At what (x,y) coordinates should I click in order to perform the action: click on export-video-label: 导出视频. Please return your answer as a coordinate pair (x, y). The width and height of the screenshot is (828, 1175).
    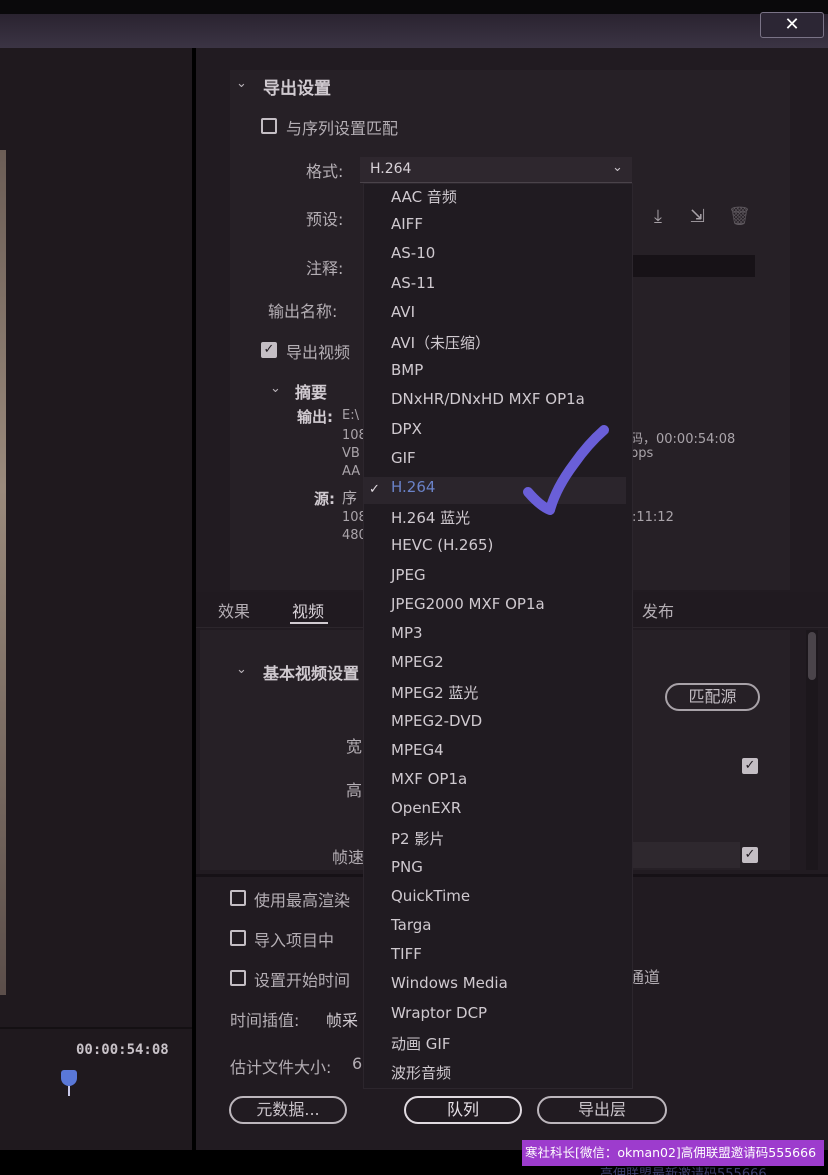
    Looking at the image, I should click on (318, 352).